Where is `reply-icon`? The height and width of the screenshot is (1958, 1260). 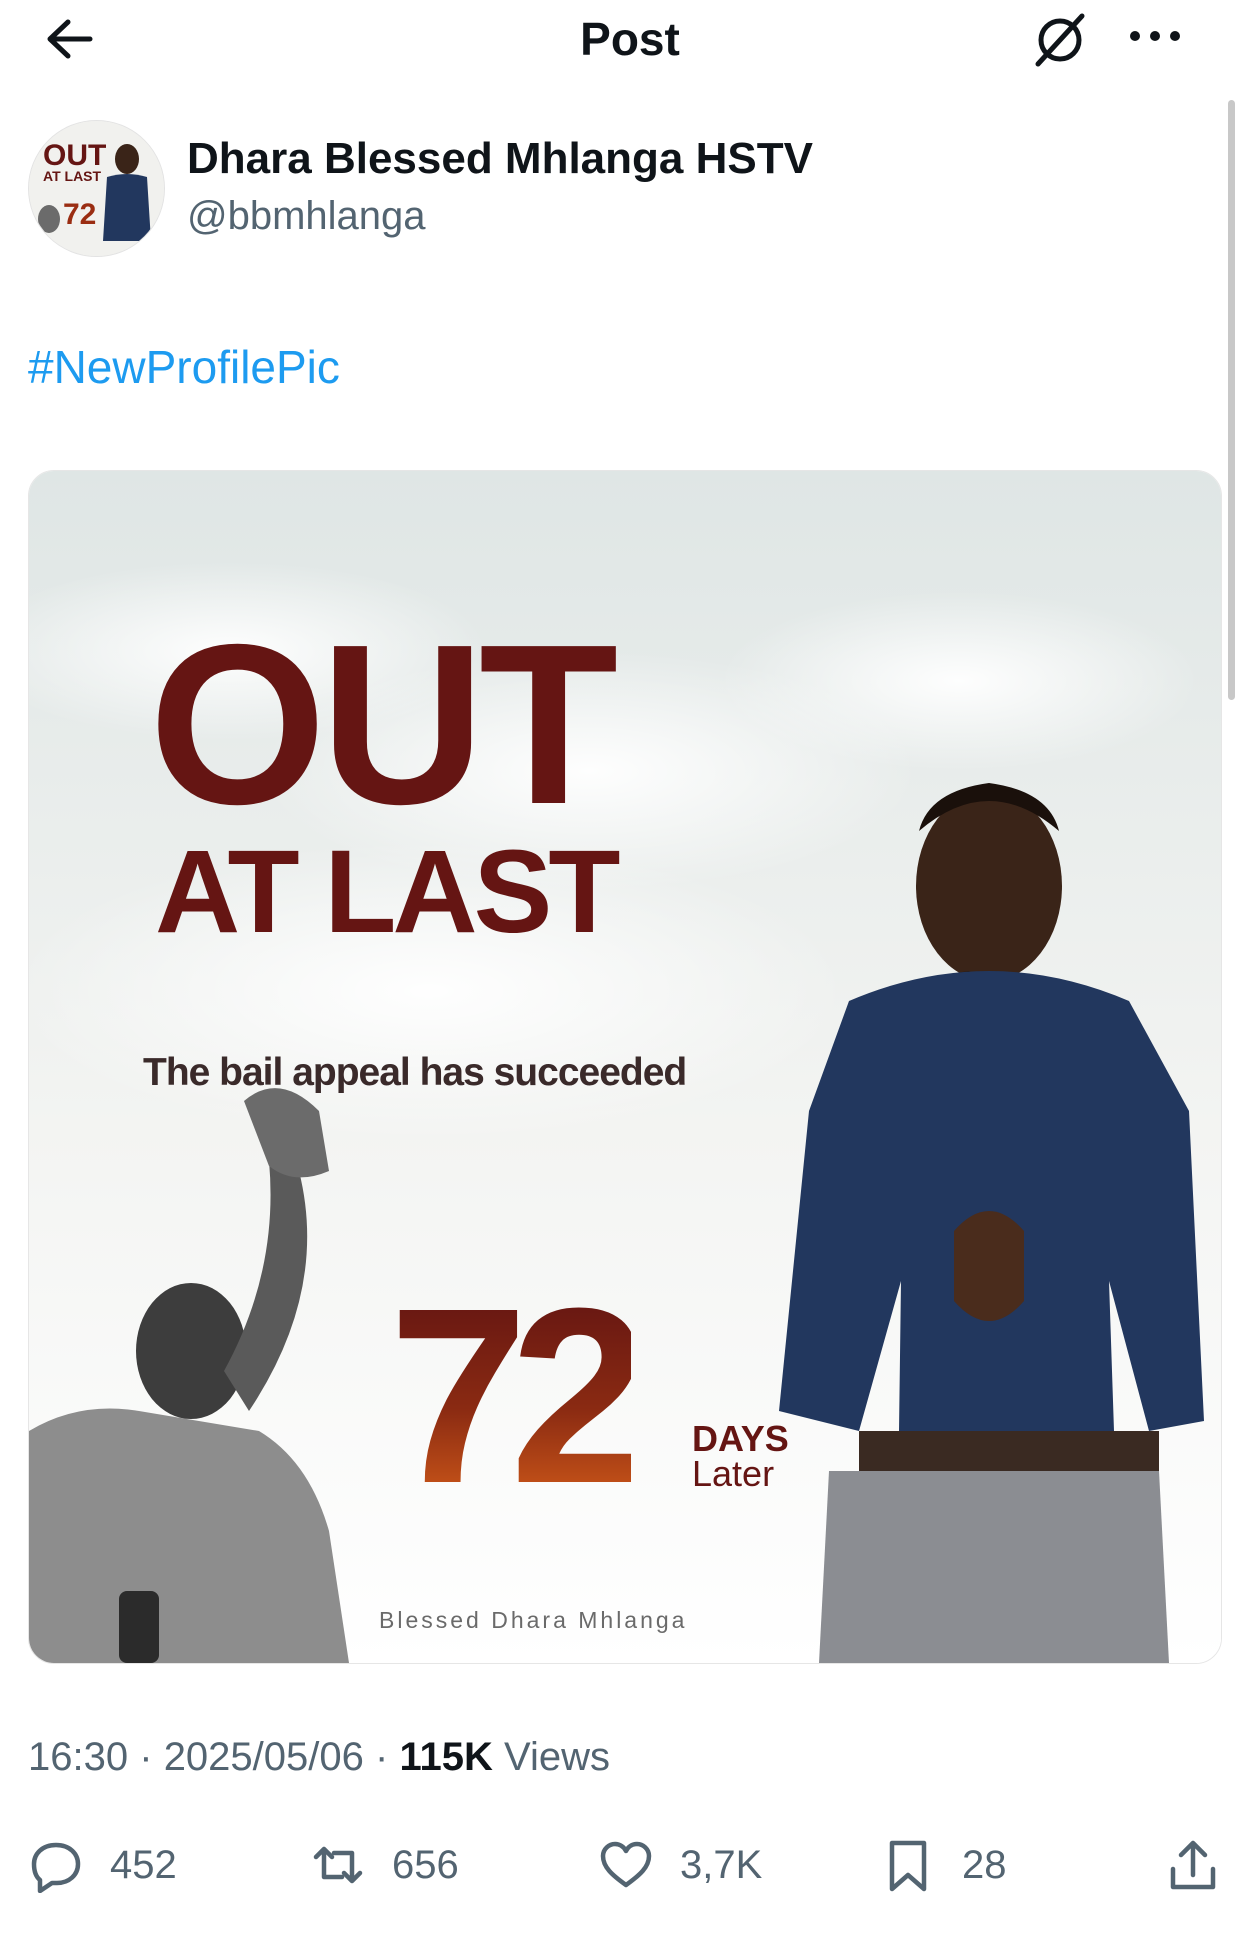
reply-icon is located at coordinates (56, 1867).